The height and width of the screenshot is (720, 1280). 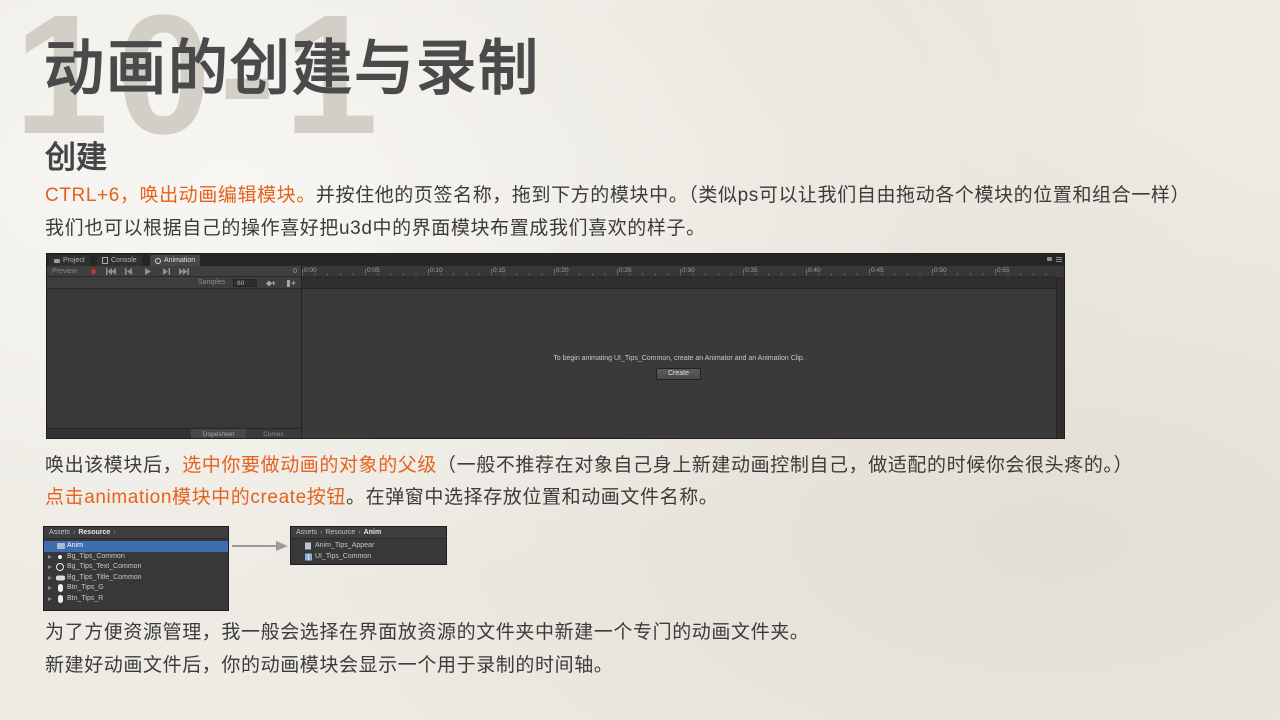 I want to click on section-heading: 创建, so click(x=76, y=157).